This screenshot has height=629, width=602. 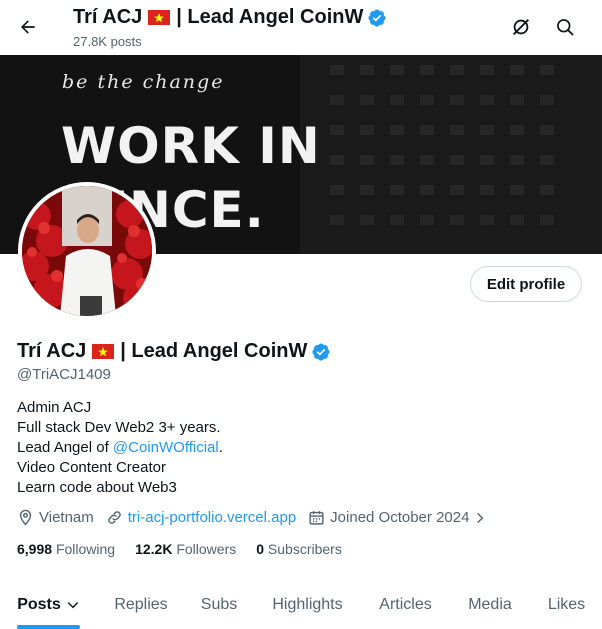 I want to click on tab-label: Highlights, so click(x=307, y=604).